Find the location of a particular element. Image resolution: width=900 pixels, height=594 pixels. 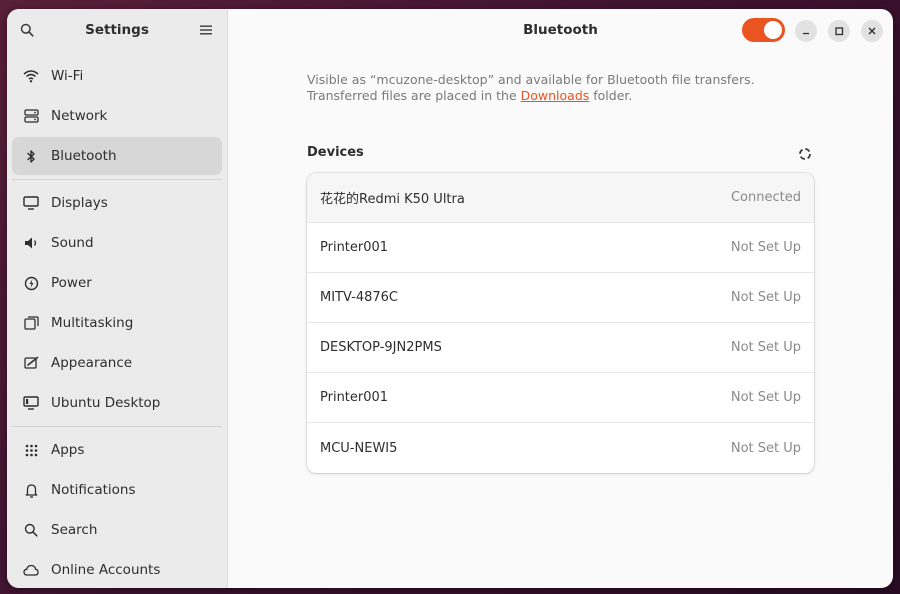

sidebar-item-label: Displays is located at coordinates (79, 203).